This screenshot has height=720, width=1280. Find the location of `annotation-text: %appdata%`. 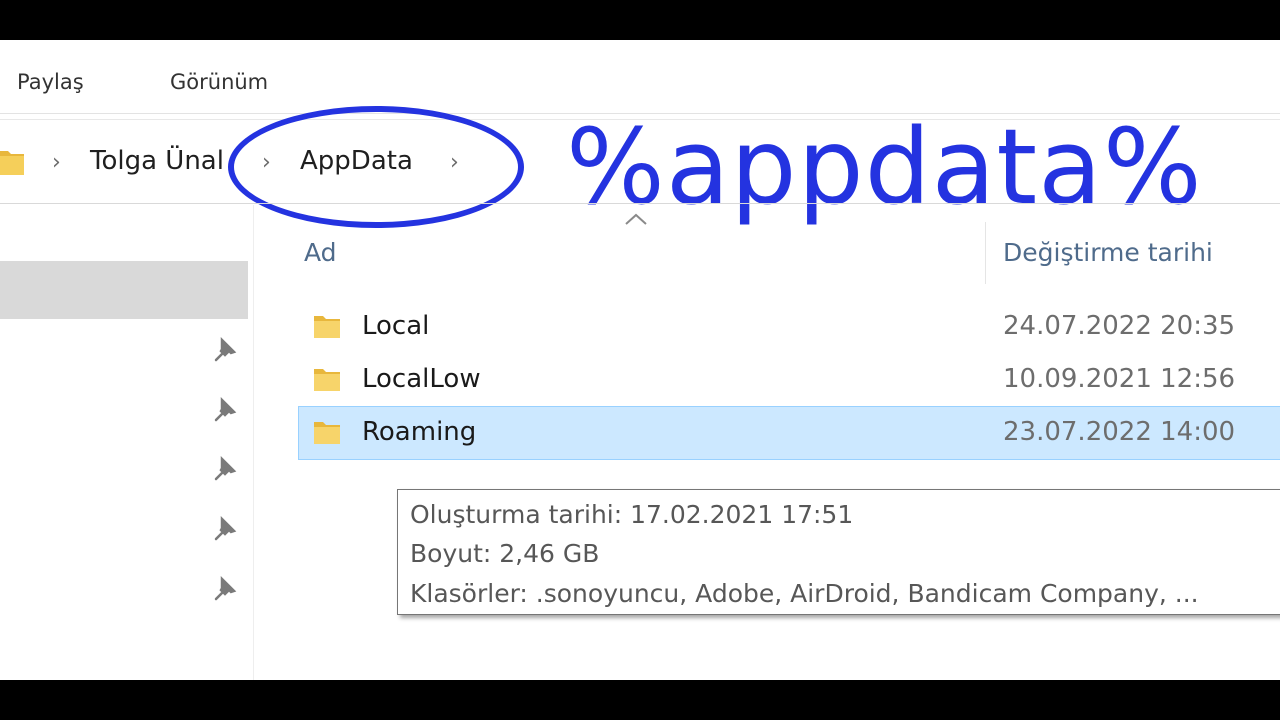

annotation-text: %appdata% is located at coordinates (884, 167).